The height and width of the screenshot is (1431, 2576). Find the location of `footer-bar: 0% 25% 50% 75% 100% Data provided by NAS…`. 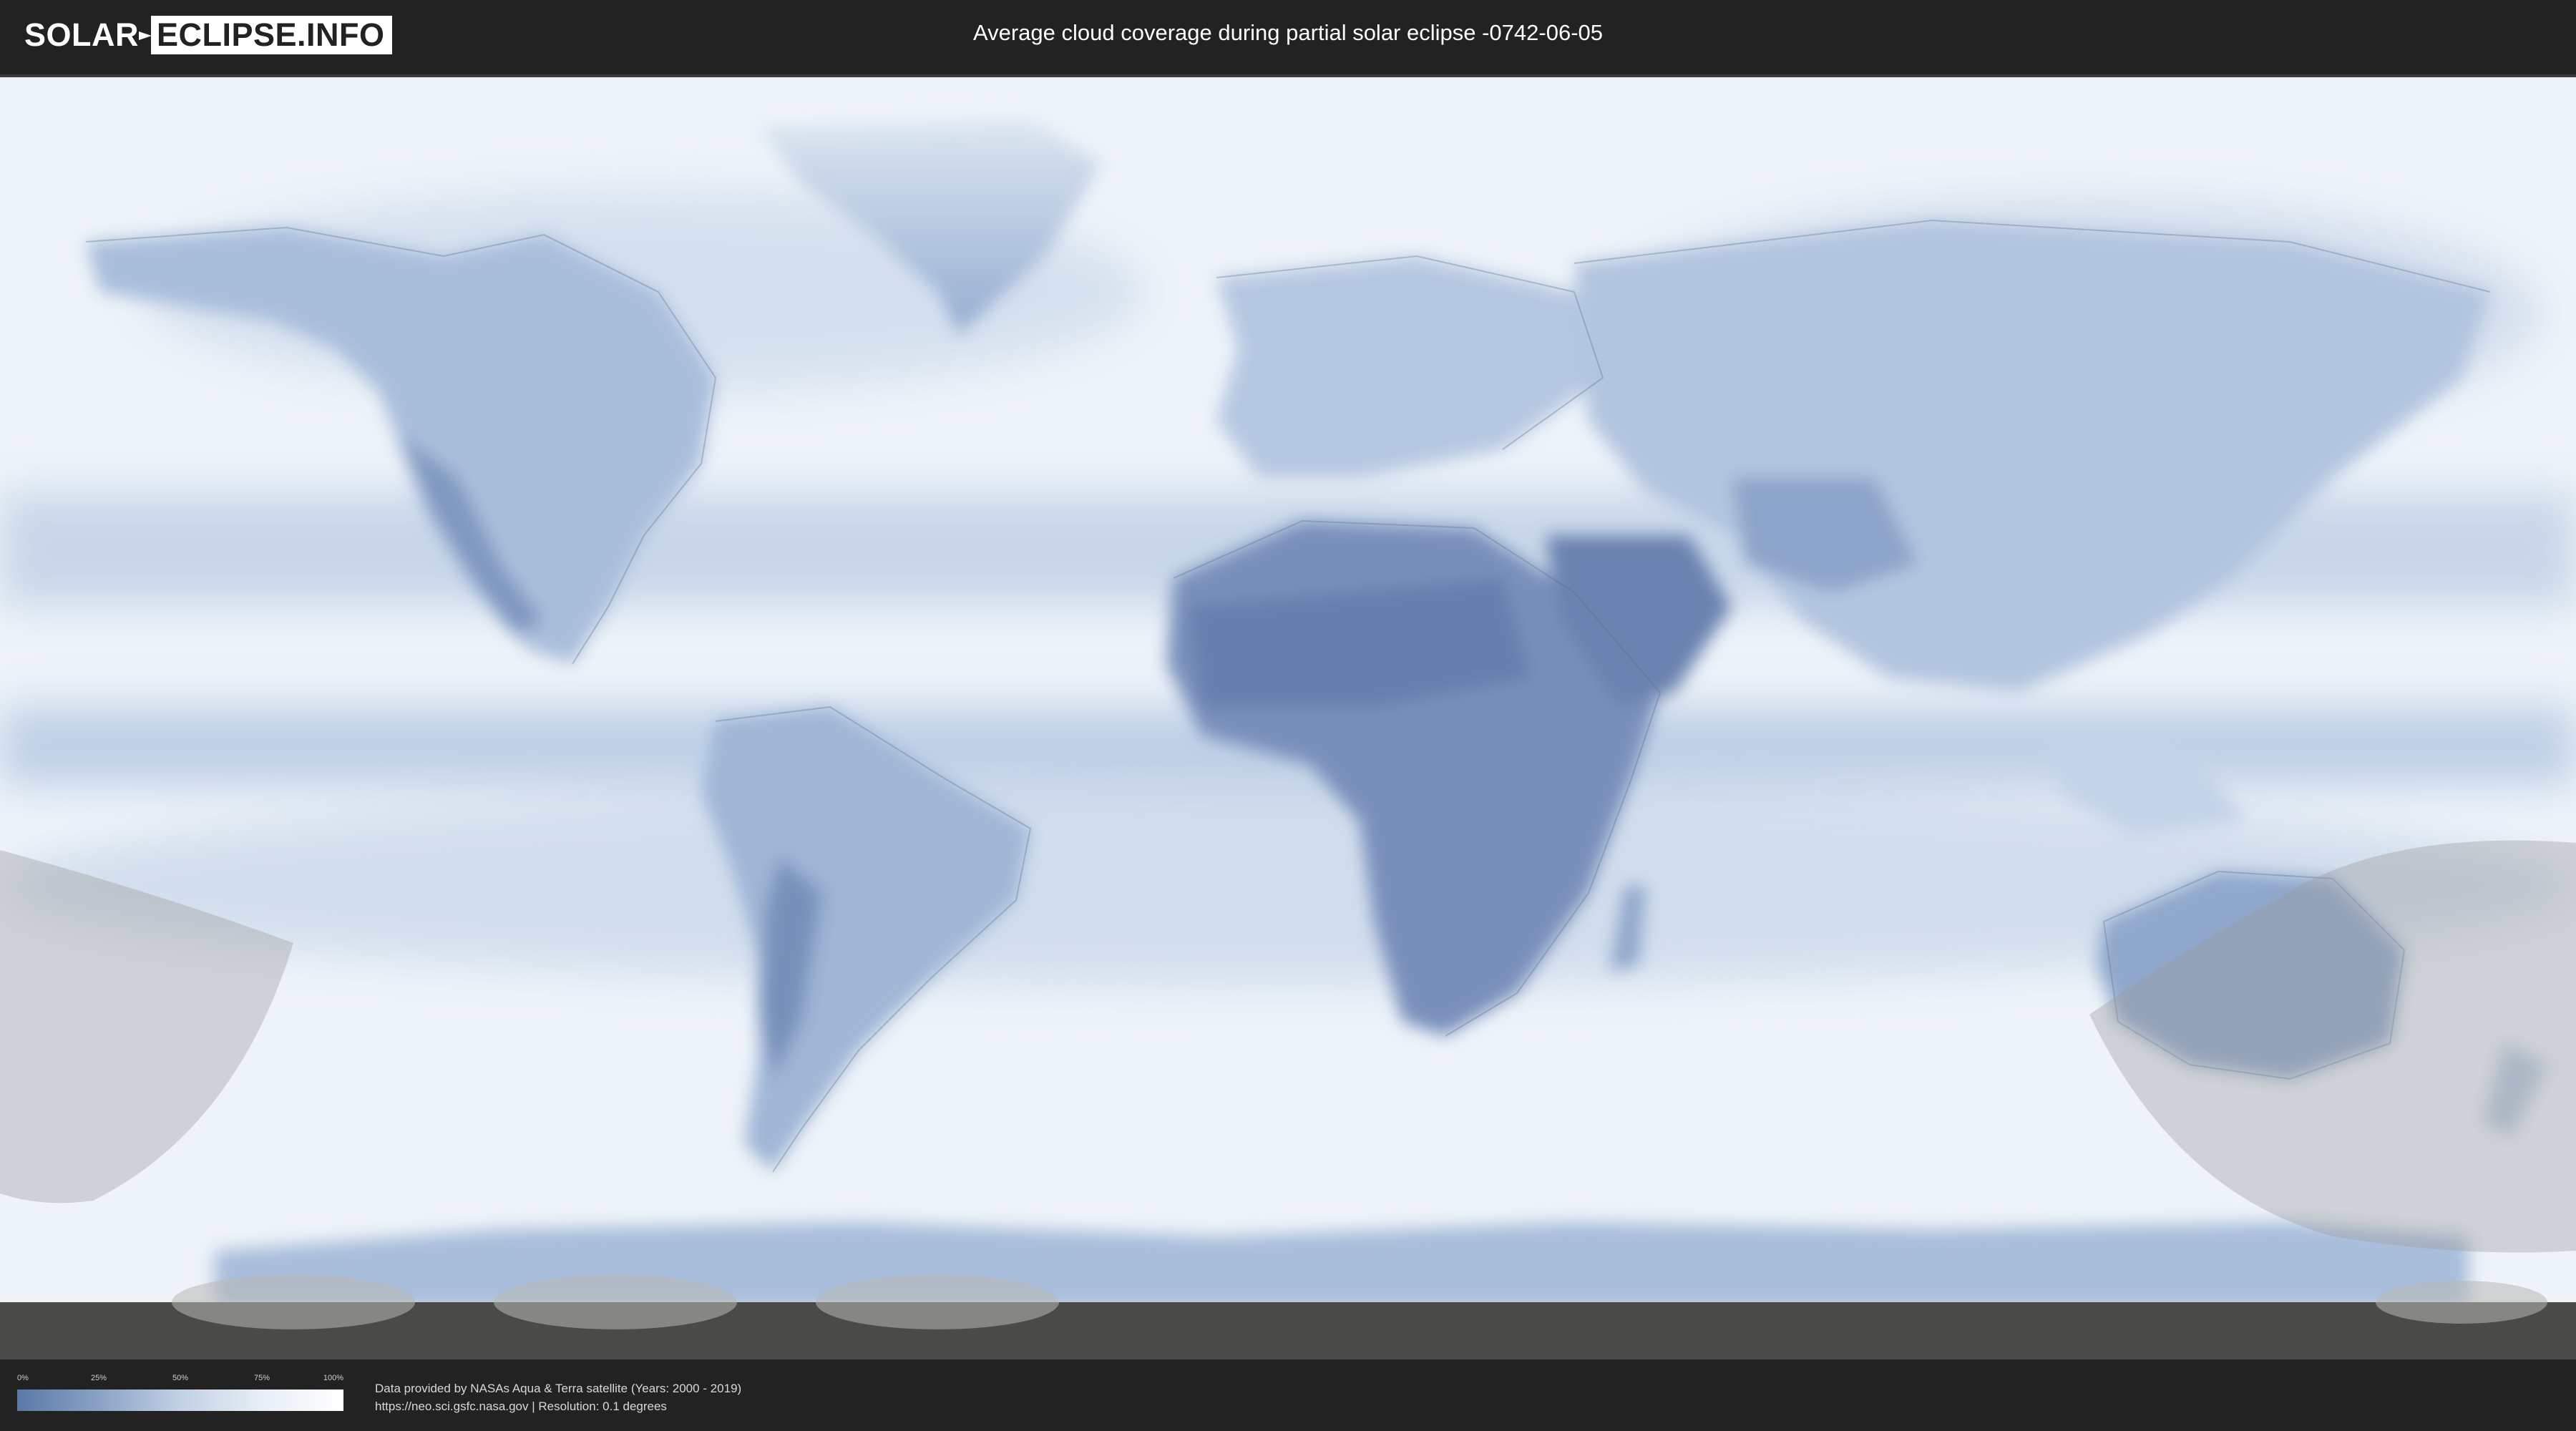

footer-bar: 0% 25% 50% 75% 100% Data provided by NAS… is located at coordinates (1288, 1395).